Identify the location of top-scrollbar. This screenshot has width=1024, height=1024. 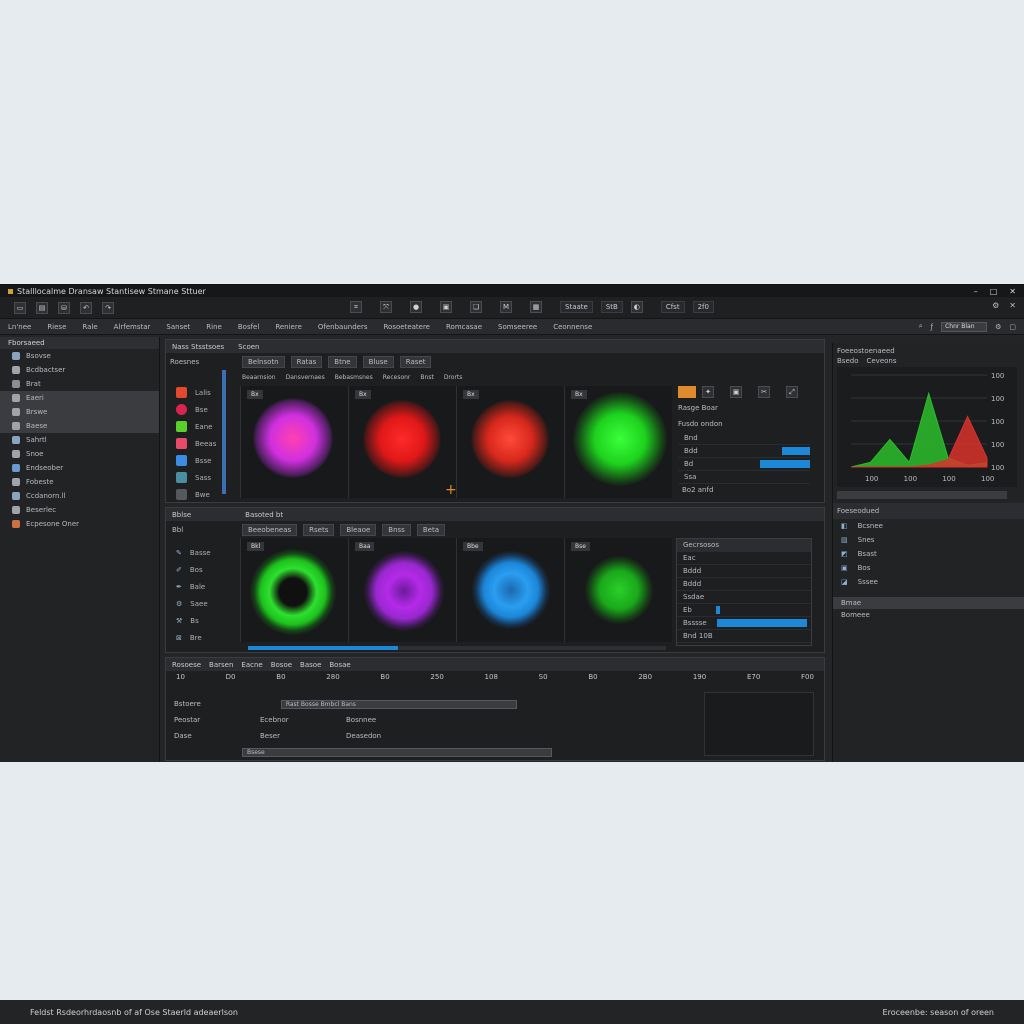
(224, 432).